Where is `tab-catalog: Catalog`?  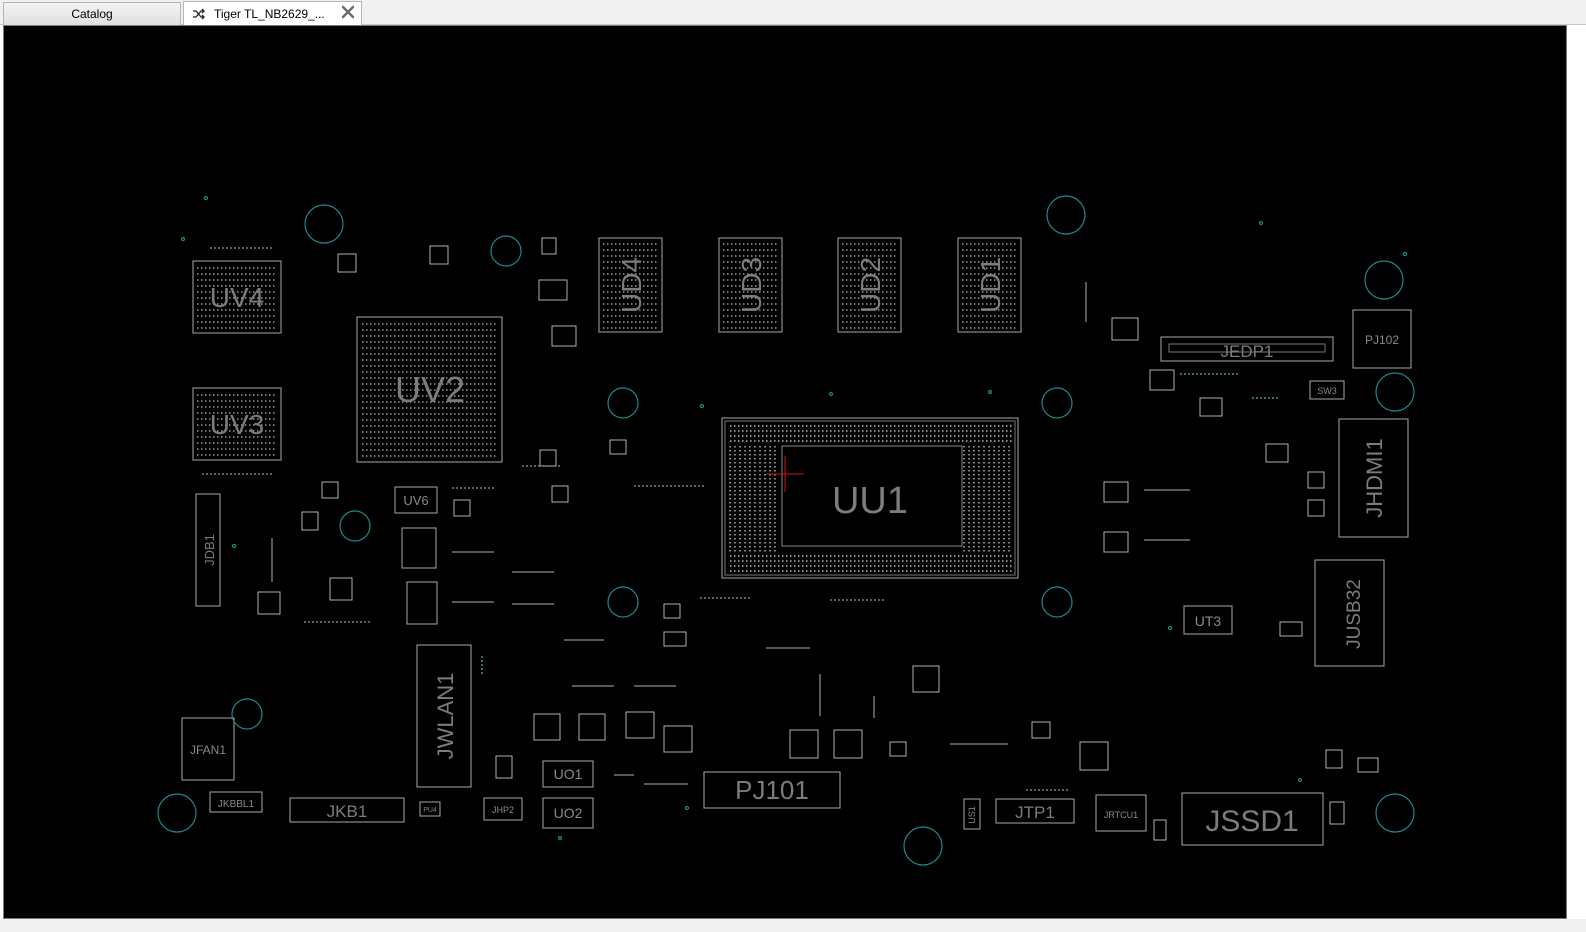
tab-catalog: Catalog is located at coordinates (92, 13).